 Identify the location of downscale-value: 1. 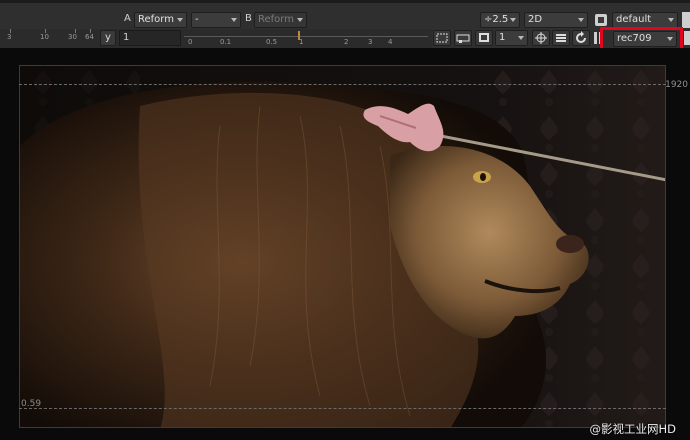
(502, 37).